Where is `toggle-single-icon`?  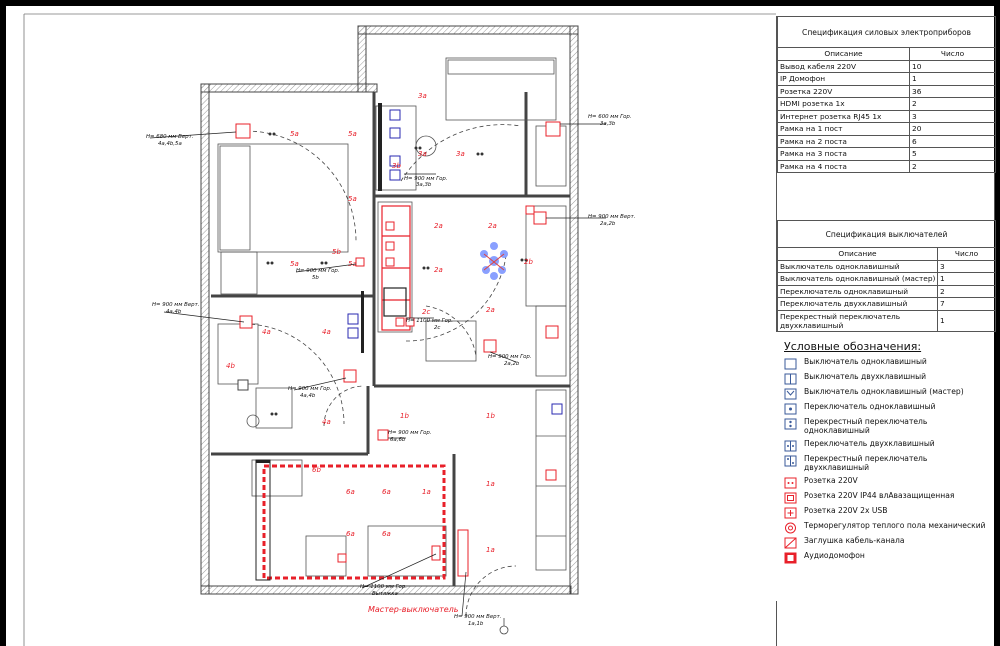
toggle-single-icon is located at coordinates (790, 409).